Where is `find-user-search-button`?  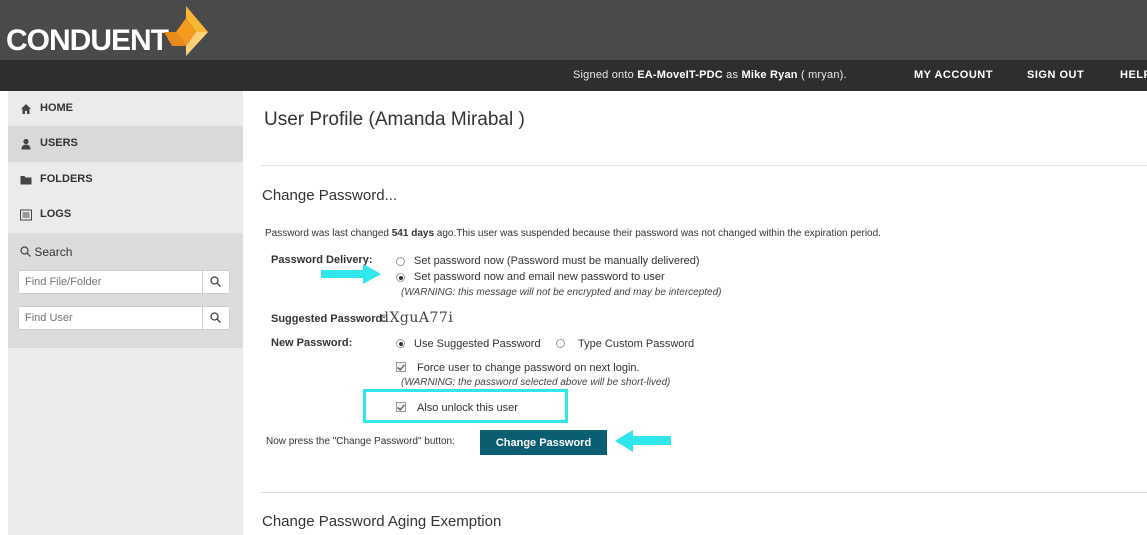
find-user-search-button is located at coordinates (215, 318).